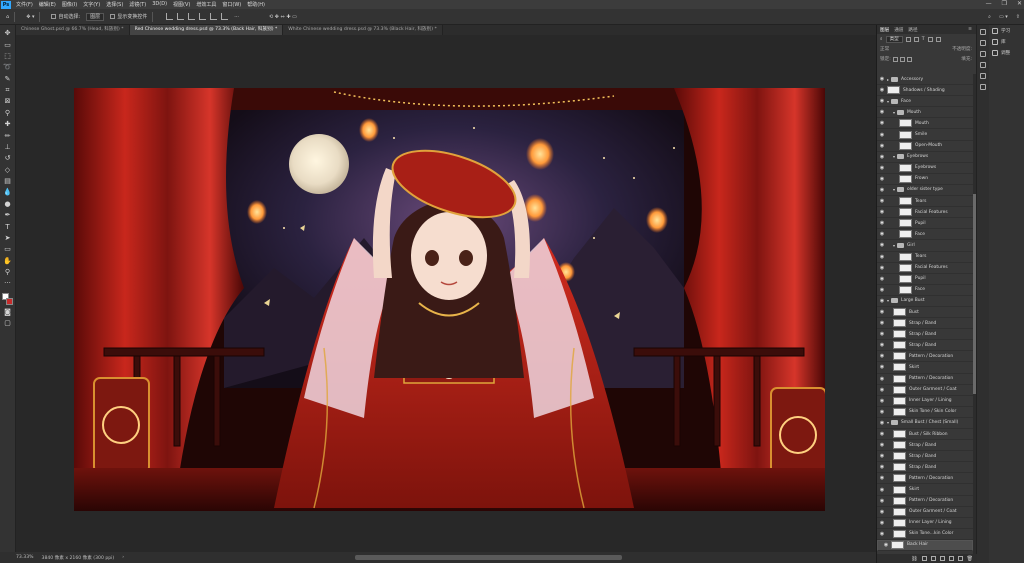  I want to click on align-icons: ···, so click(201, 16).